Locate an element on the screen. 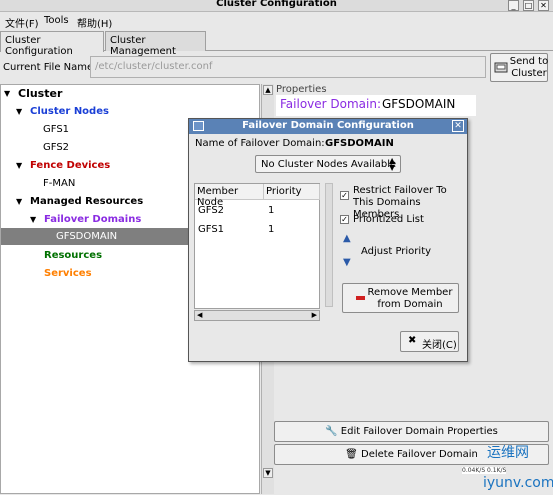  maximize-button: □ is located at coordinates (528, 5).